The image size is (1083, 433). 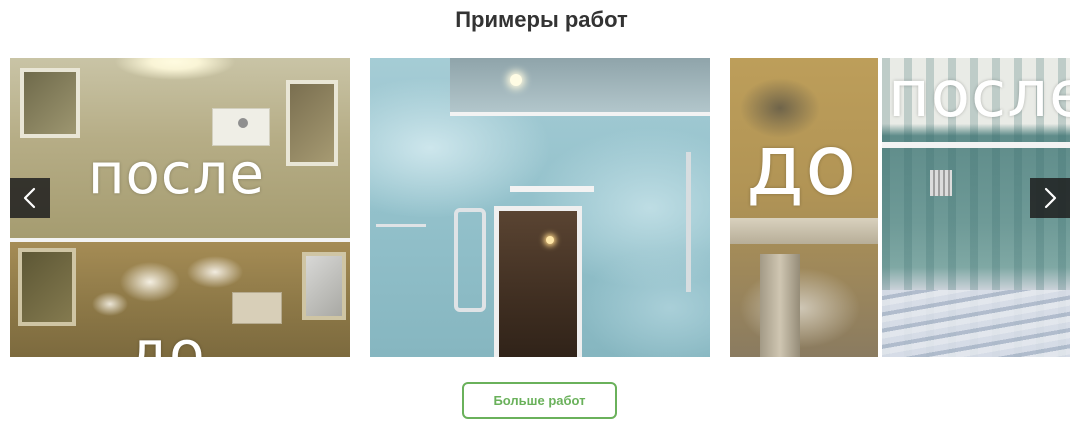 I want to click on door-cornice, so click(x=552, y=189).